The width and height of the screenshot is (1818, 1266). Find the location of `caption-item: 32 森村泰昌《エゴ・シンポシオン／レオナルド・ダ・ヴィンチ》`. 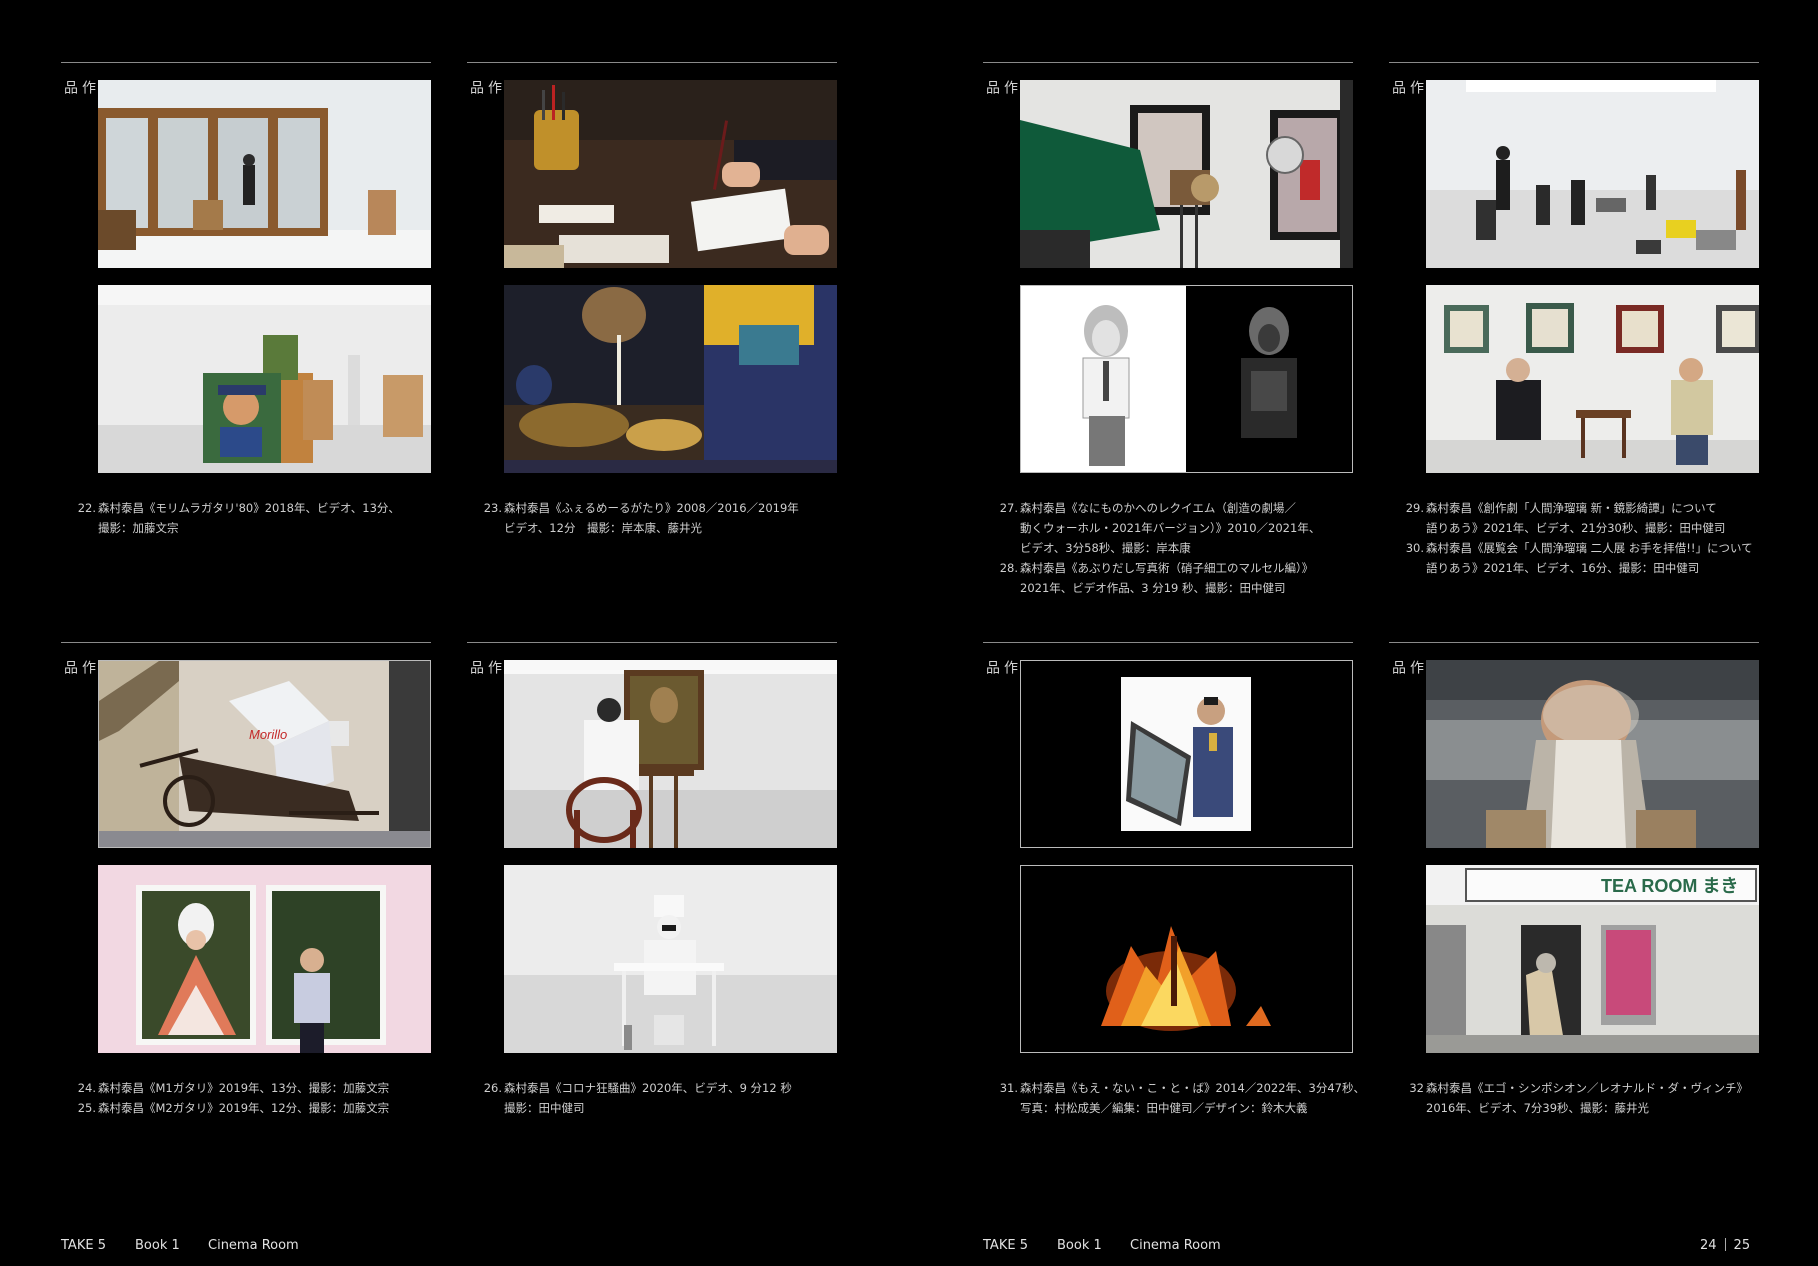

caption-item: 32 森村泰昌《エゴ・シンポシオン／レオナルド・ダ・ヴィンチ》 is located at coordinates (1574, 1088).